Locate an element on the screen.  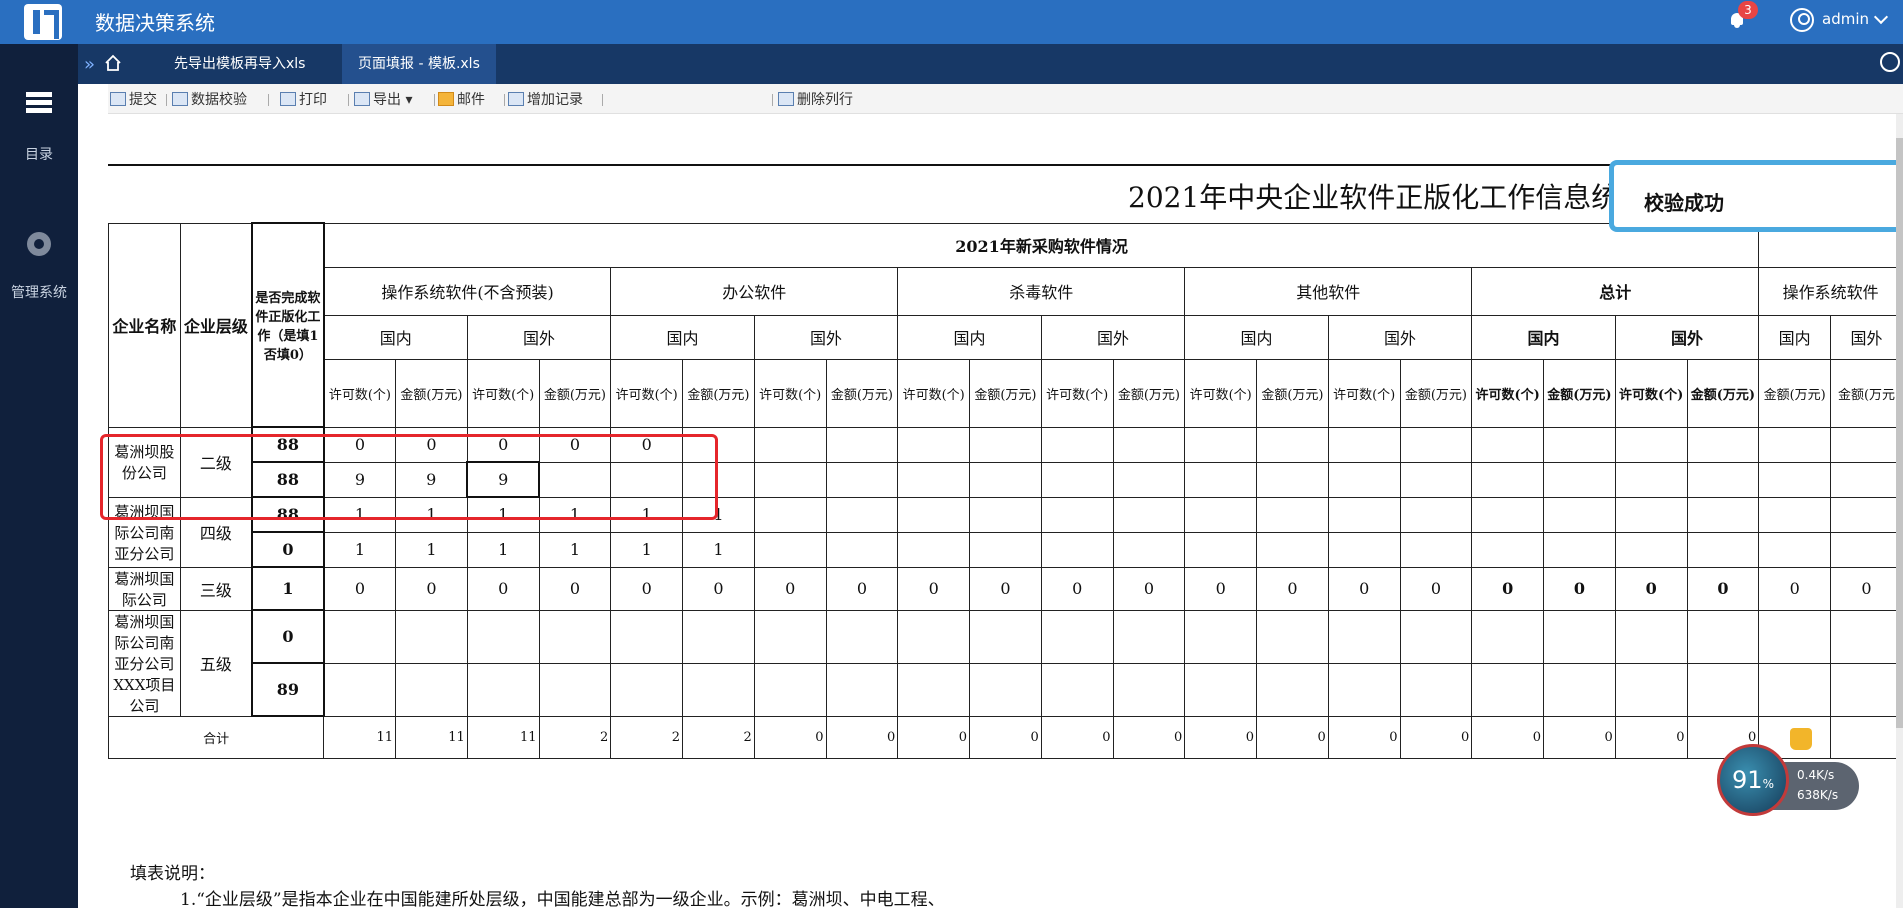
add-record-button: 增加记录 is located at coordinates (545, 100).